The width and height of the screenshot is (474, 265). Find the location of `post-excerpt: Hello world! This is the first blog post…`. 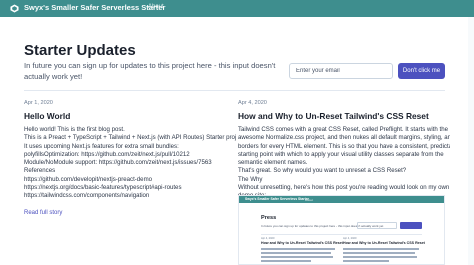

post-excerpt: Hello world! This is the first blog post… is located at coordinates (130, 163).